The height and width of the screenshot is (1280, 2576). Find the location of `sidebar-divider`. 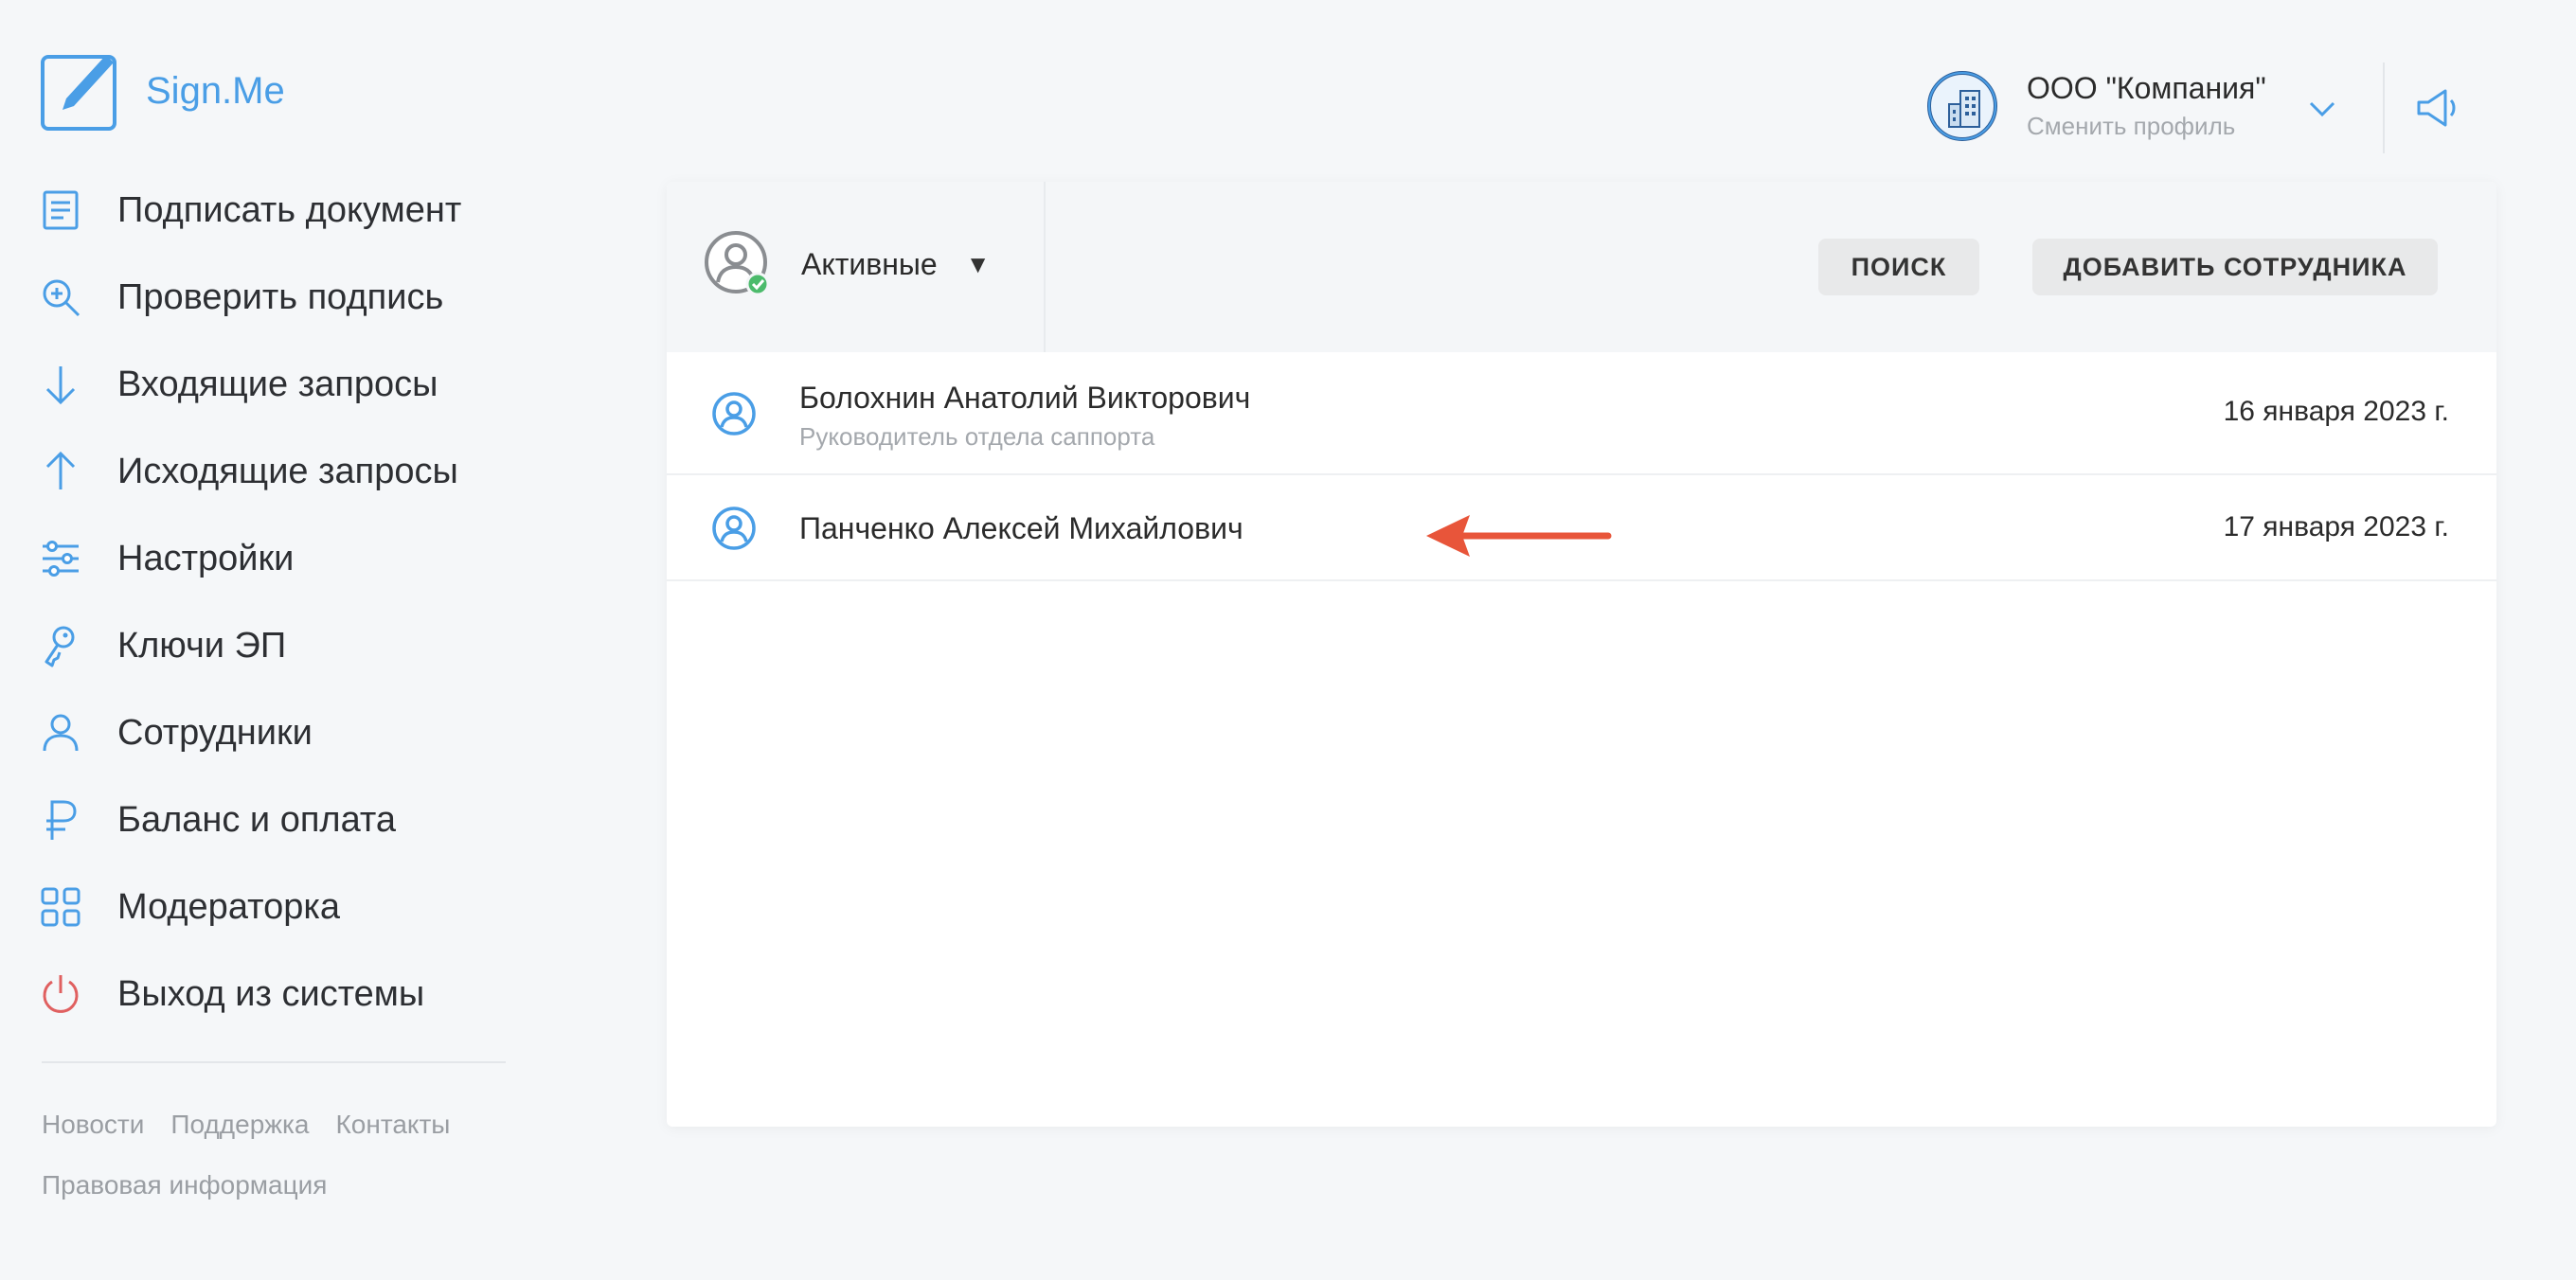

sidebar-divider is located at coordinates (274, 1062).